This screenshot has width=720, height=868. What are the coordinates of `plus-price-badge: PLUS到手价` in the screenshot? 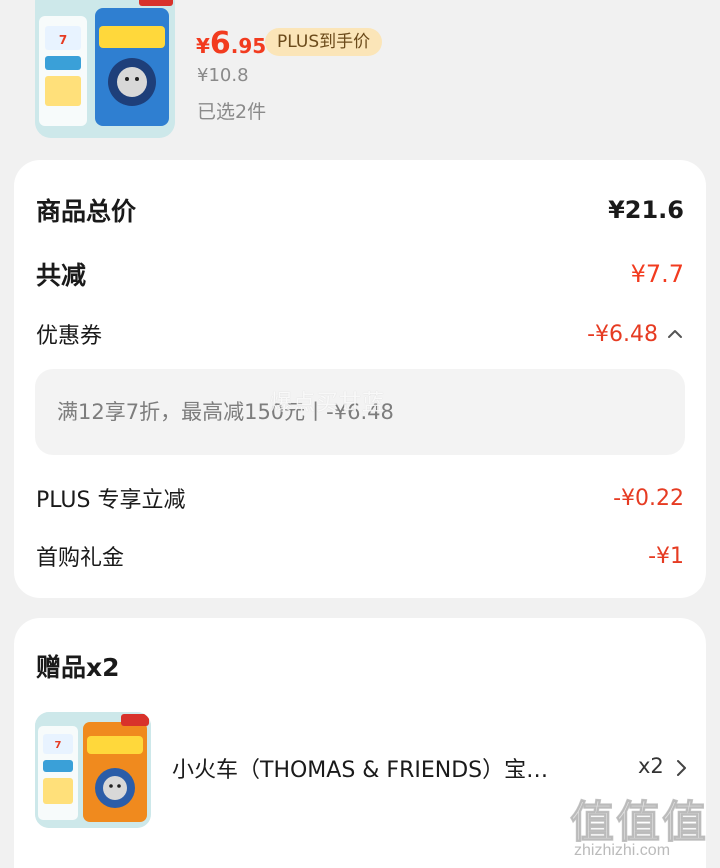 It's located at (324, 42).